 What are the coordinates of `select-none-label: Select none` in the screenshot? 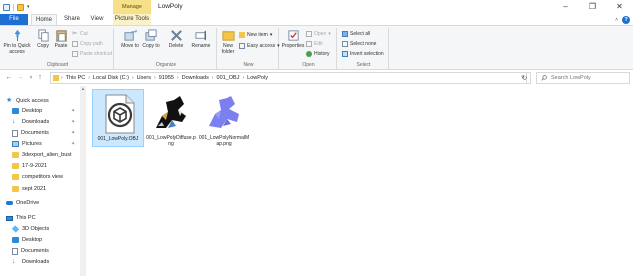 It's located at (363, 44).